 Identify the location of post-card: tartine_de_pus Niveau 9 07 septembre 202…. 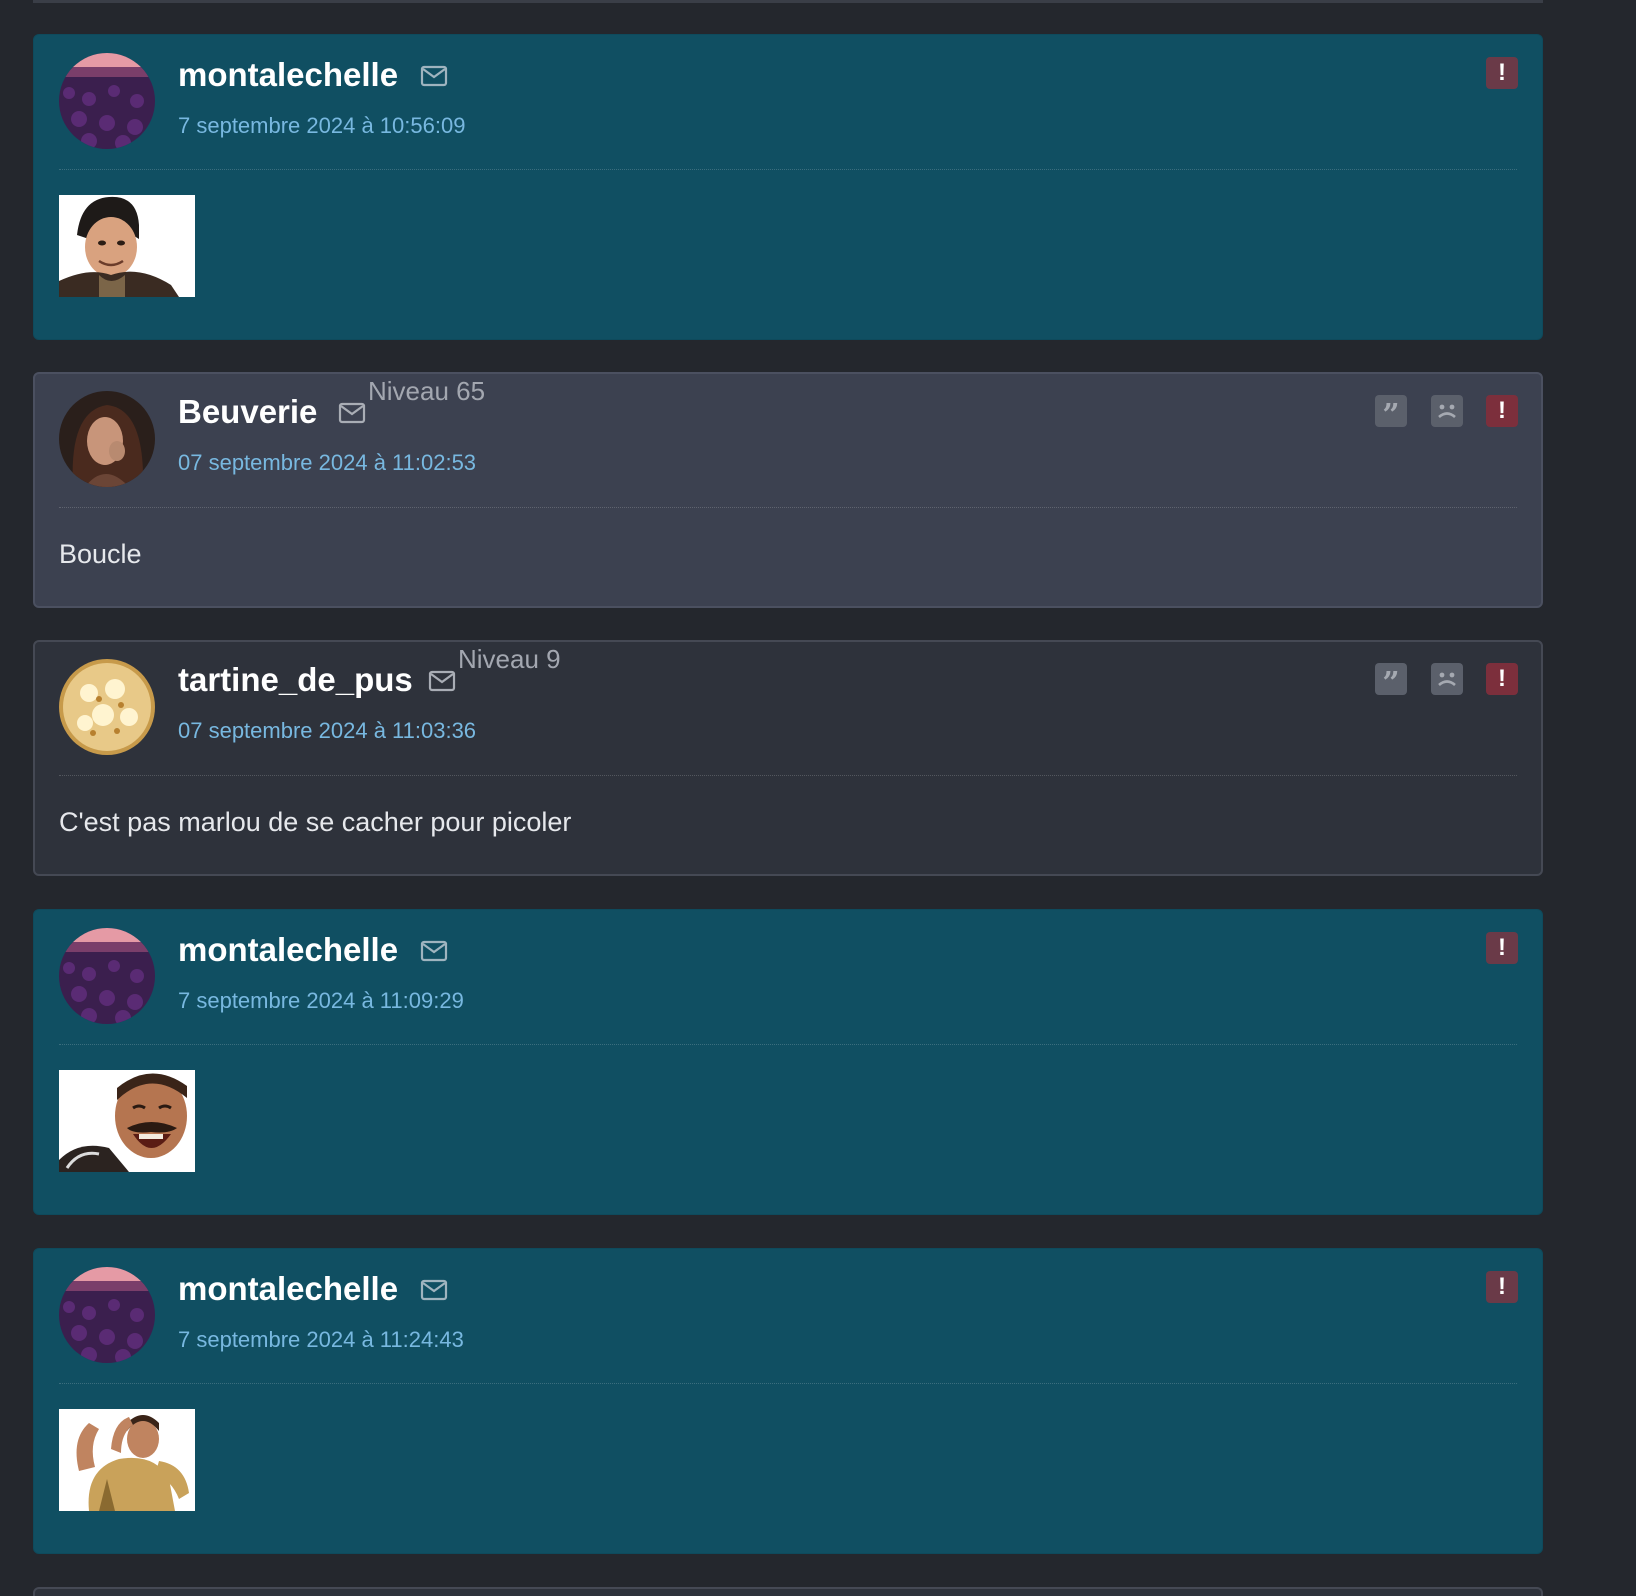
(788, 758).